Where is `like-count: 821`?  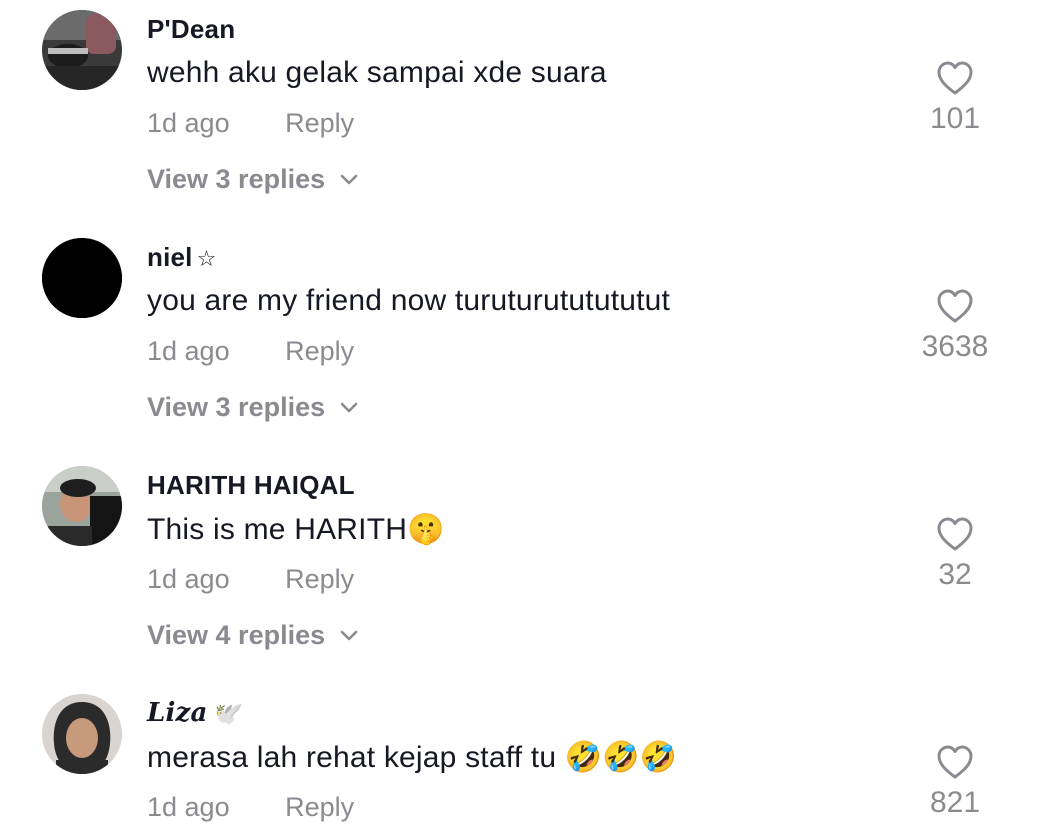
like-count: 821 is located at coordinates (955, 802).